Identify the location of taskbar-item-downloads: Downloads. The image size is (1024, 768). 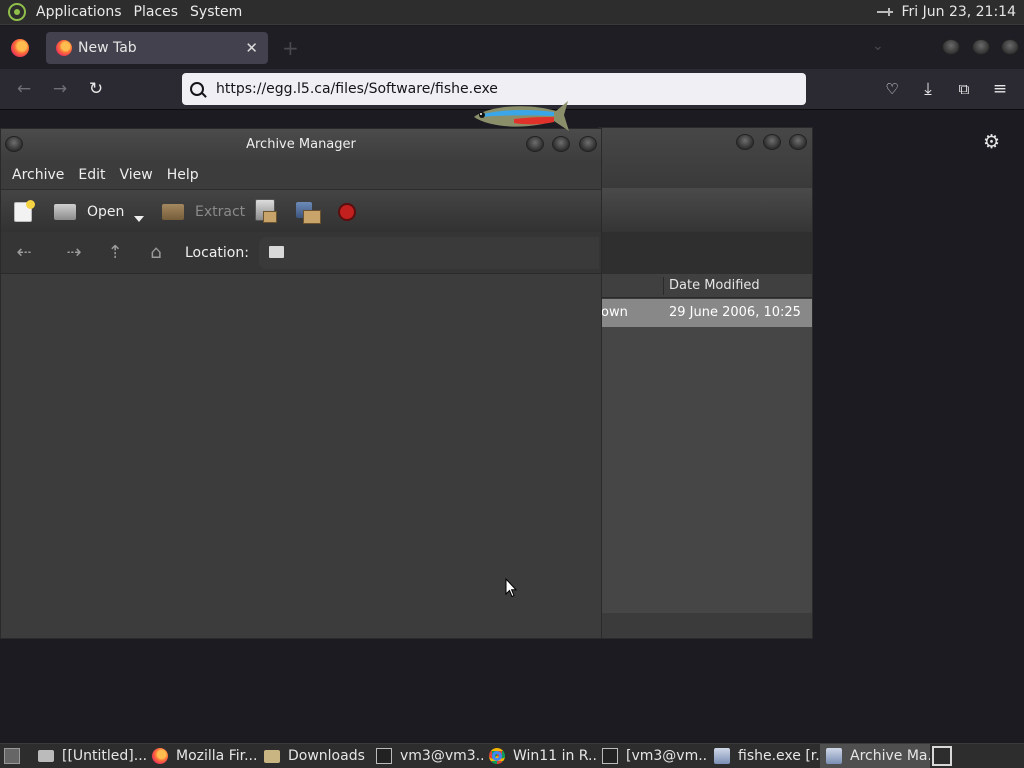
(314, 756).